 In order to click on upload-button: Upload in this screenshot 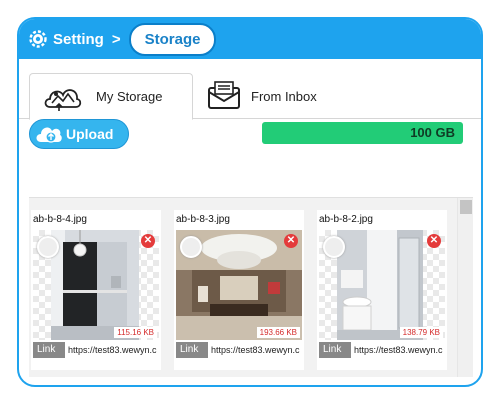, I will do `click(79, 134)`.